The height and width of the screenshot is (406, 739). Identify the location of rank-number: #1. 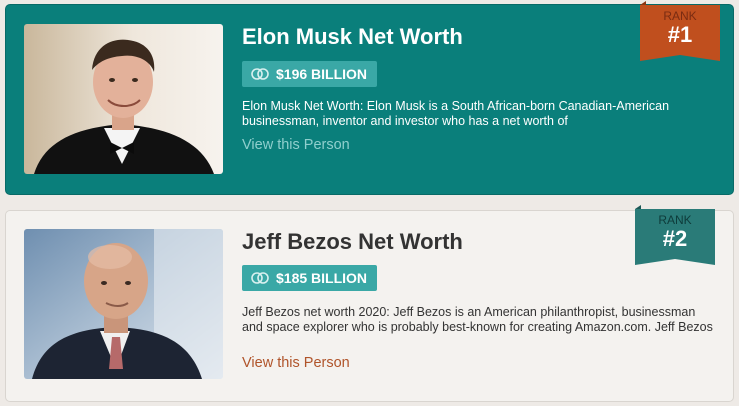
(680, 34).